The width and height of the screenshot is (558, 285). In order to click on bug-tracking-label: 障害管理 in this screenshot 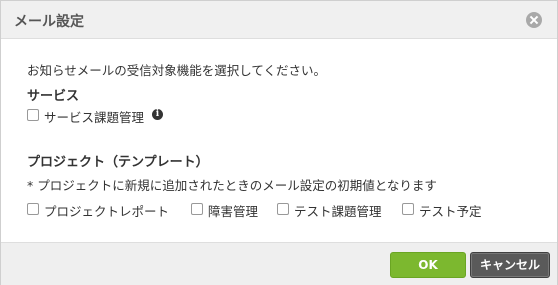, I will do `click(233, 210)`.